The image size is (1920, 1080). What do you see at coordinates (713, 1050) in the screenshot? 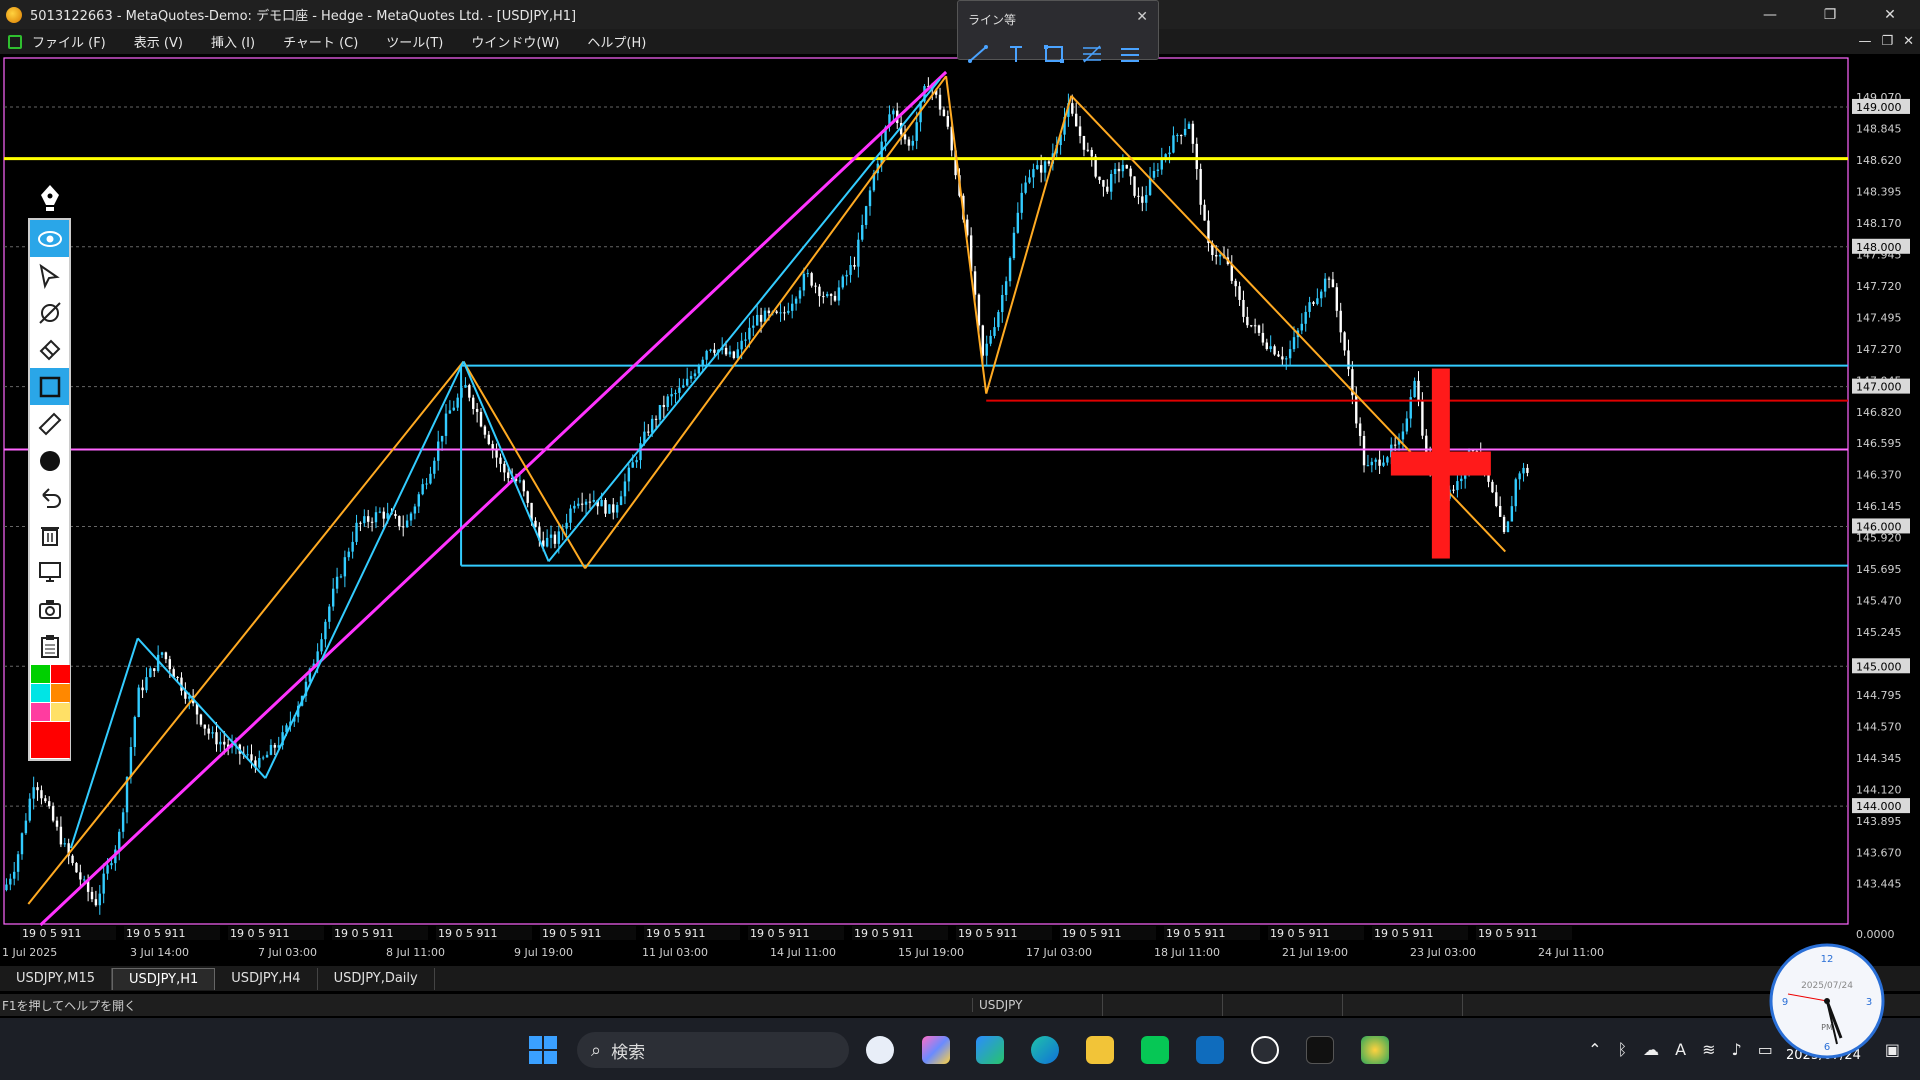
I see `taskbar-search: ⌕ 検索` at bounding box center [713, 1050].